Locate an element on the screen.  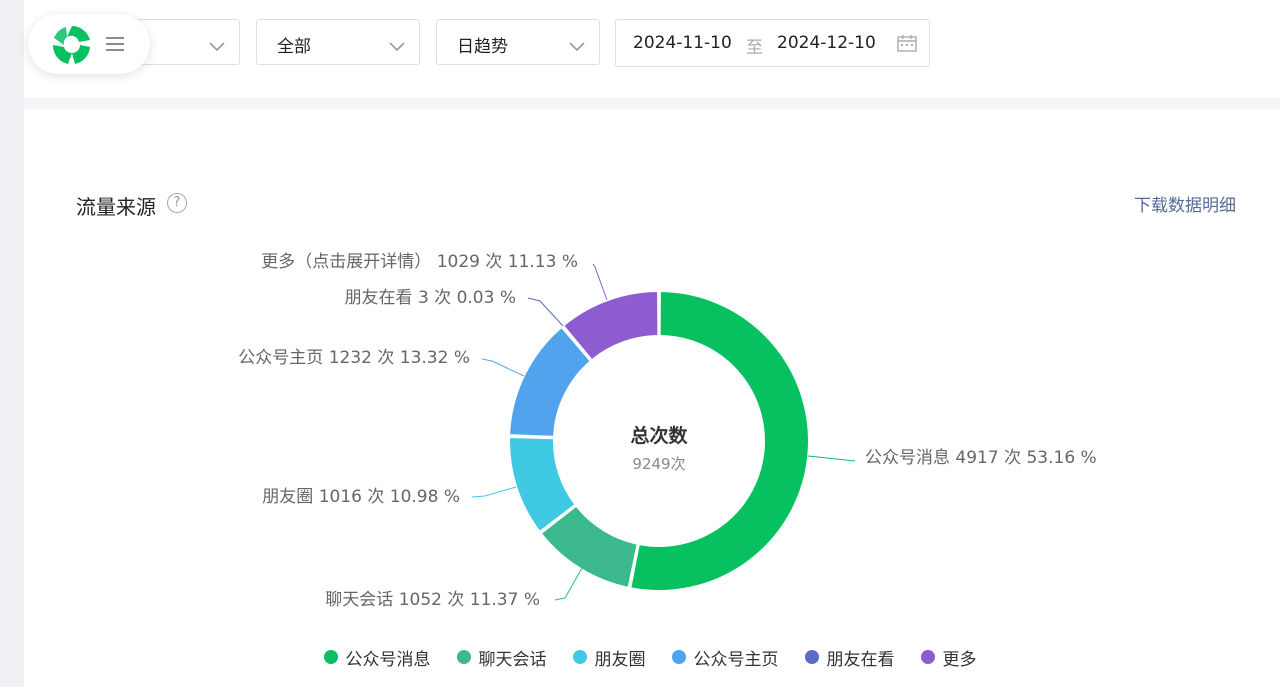
legend-label: 公众号主页 is located at coordinates (736, 659).